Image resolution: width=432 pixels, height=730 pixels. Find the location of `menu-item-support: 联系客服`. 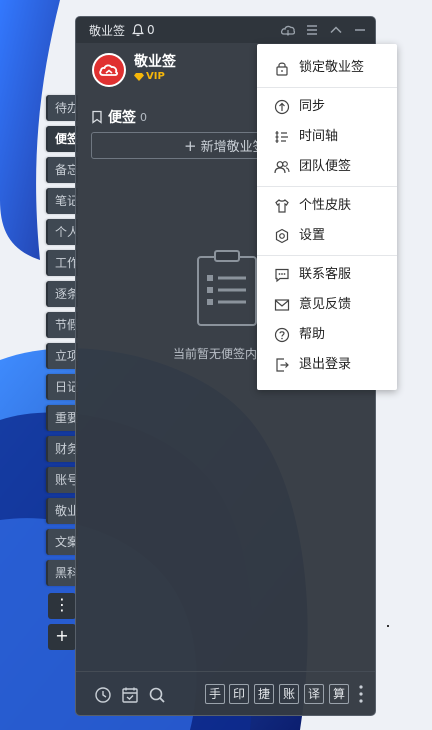

menu-item-support: 联系客服 is located at coordinates (327, 275).